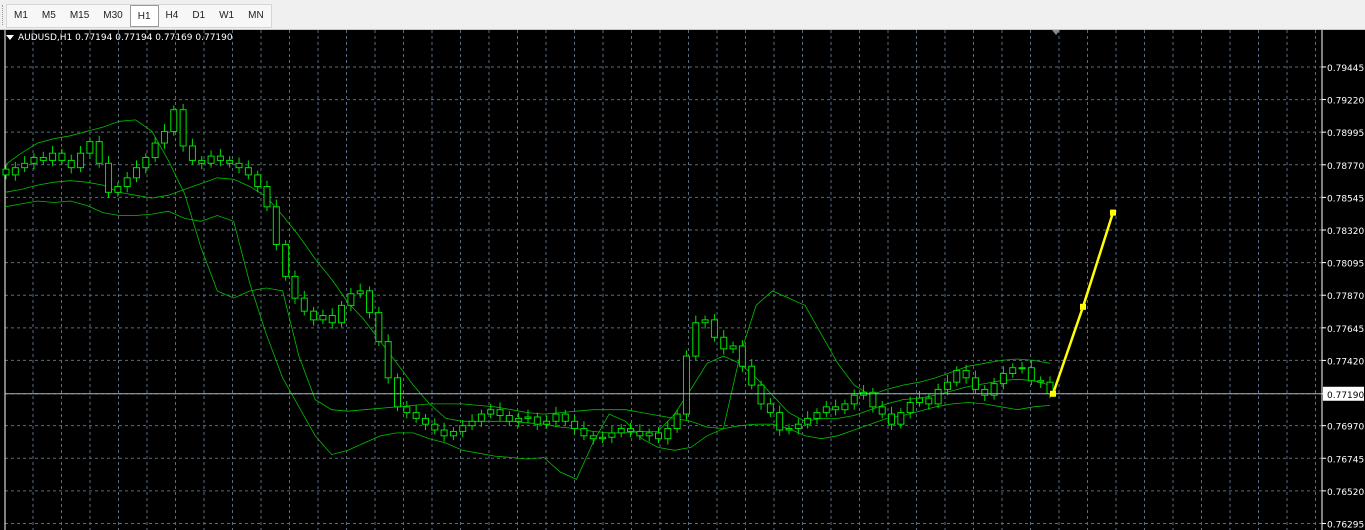  Describe the element at coordinates (112, 16) in the screenshot. I see `timeframe-button-m30: M30` at that location.